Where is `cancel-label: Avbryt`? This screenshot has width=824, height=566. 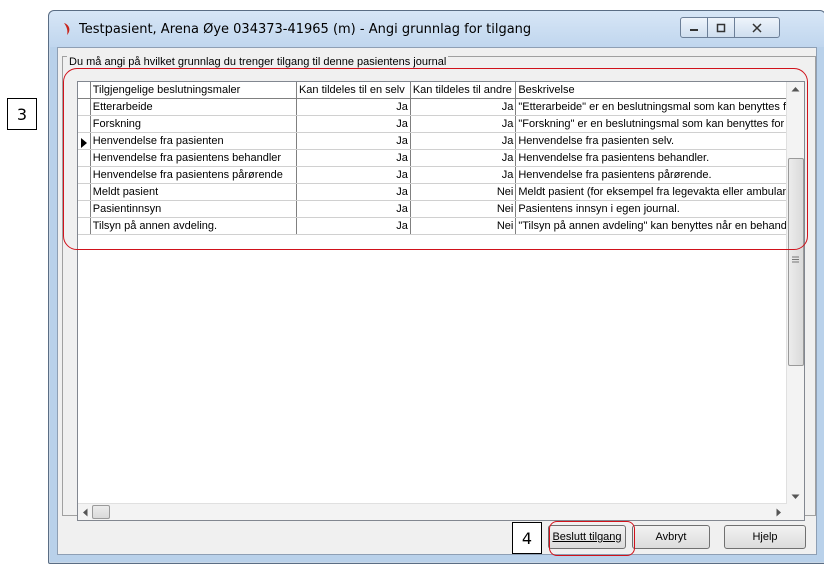 cancel-label: Avbryt is located at coordinates (671, 537).